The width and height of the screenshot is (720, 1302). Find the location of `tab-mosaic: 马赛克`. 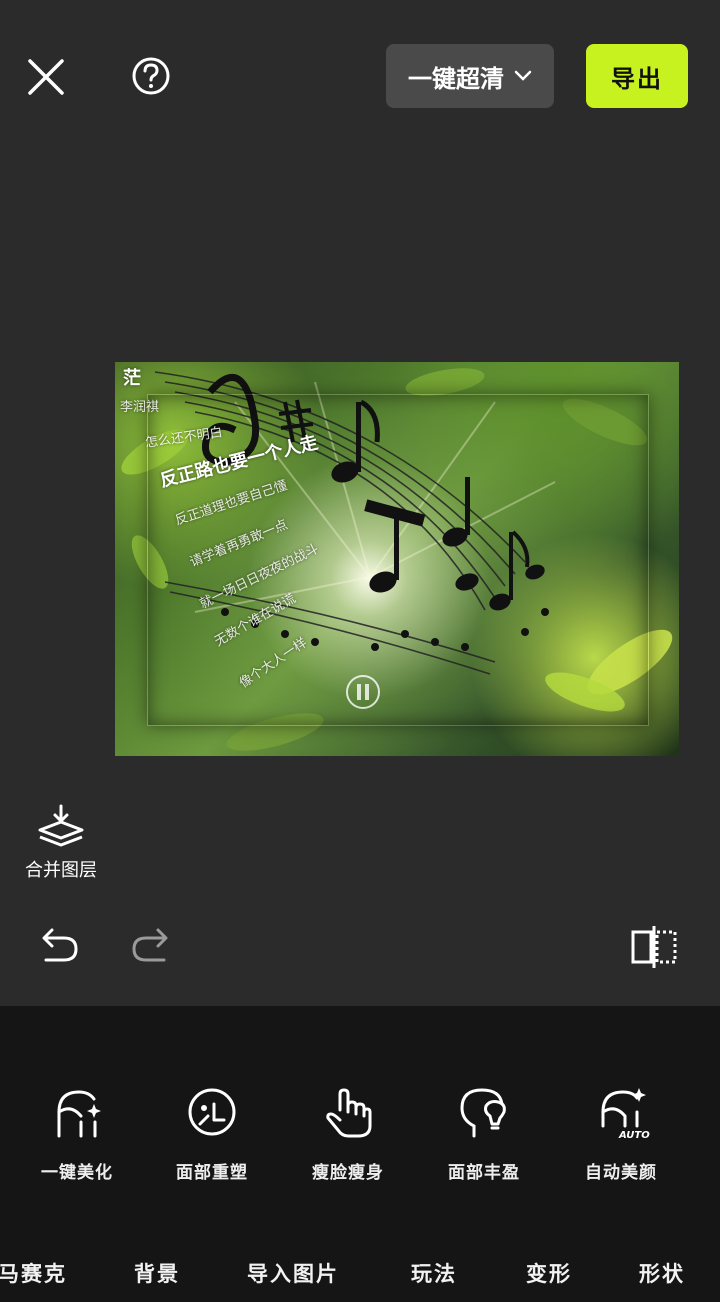

tab-mosaic: 马赛克 is located at coordinates (33, 1273).